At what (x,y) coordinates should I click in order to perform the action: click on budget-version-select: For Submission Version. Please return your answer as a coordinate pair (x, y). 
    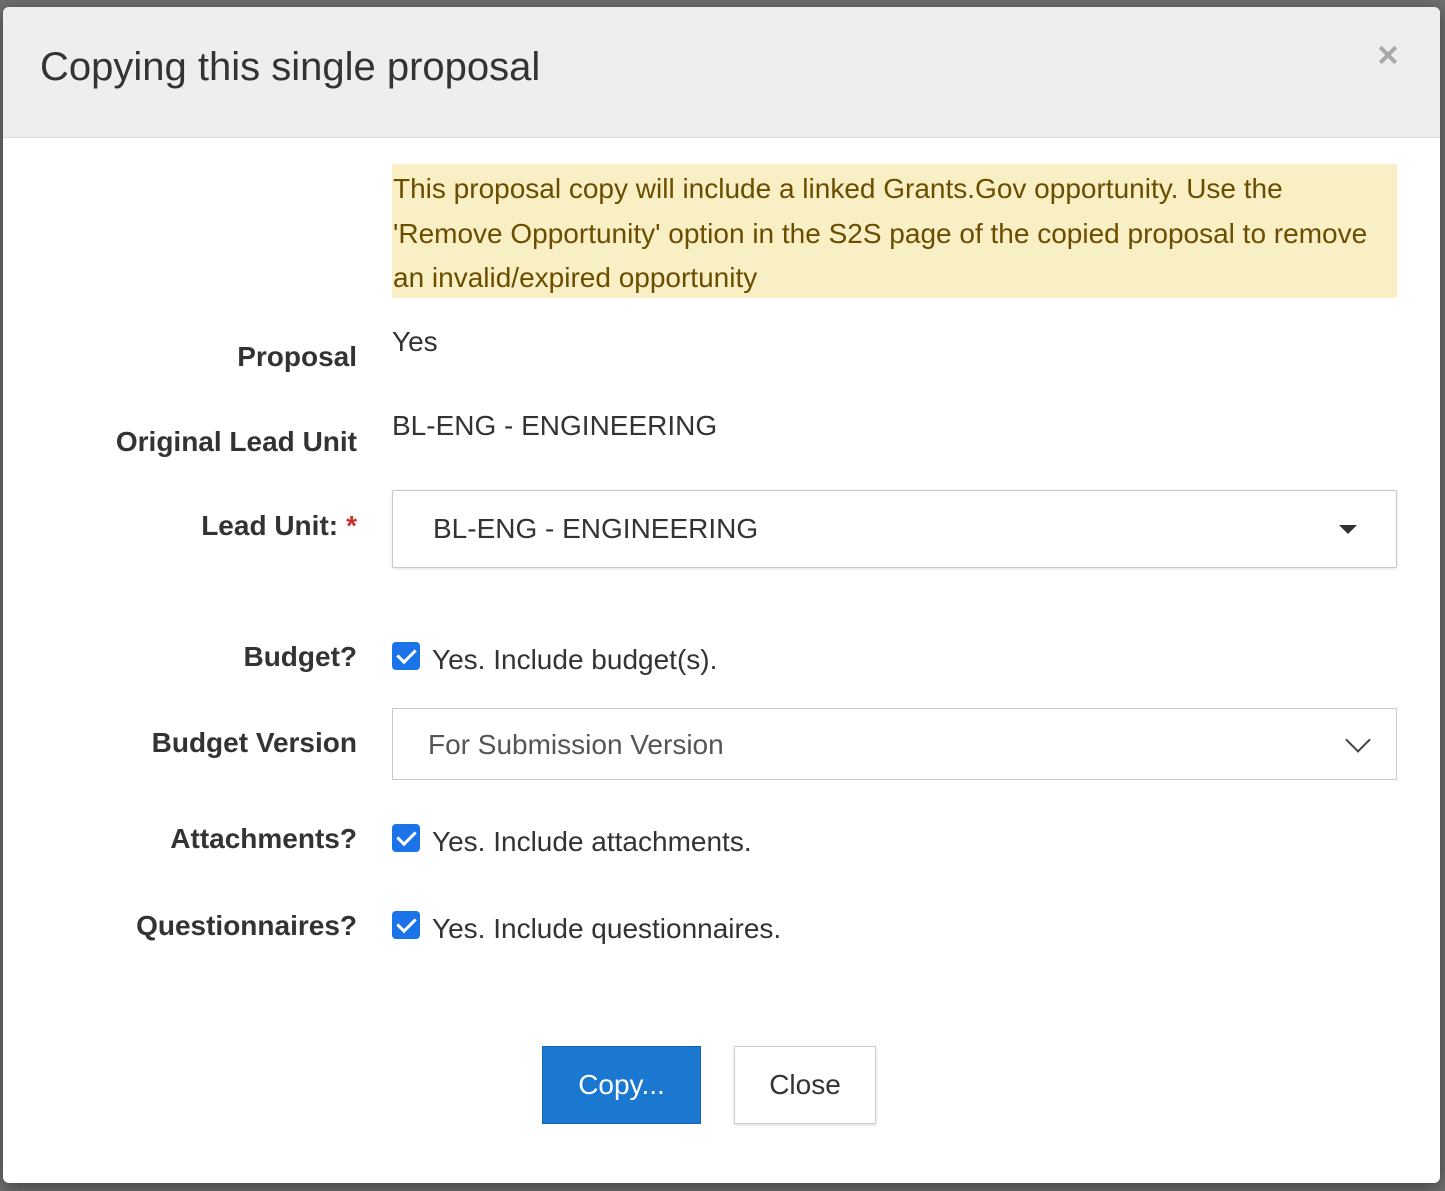
    Looking at the image, I should click on (894, 744).